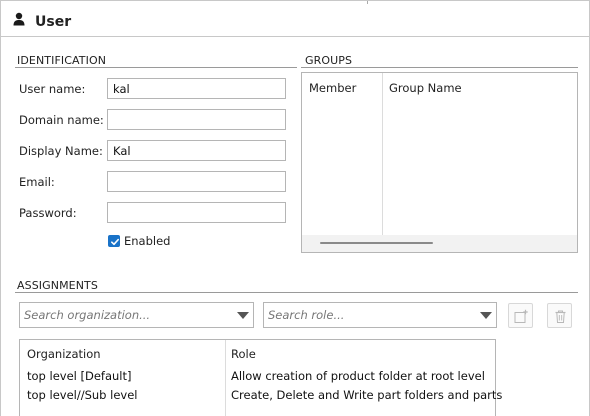  I want to click on add-assignment-button, so click(520, 315).